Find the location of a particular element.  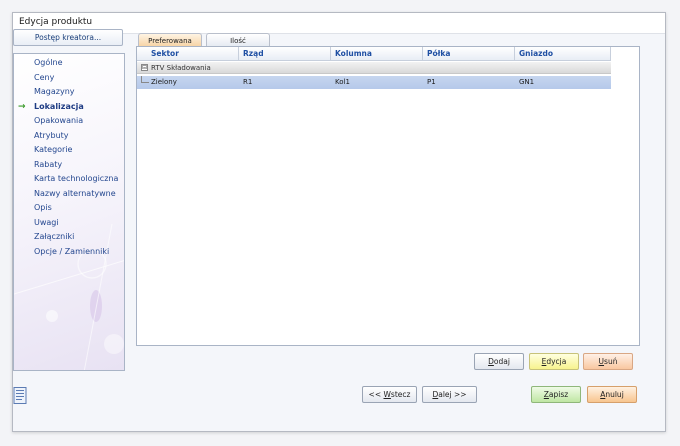

window-title: Edycja produktu is located at coordinates (56, 22).